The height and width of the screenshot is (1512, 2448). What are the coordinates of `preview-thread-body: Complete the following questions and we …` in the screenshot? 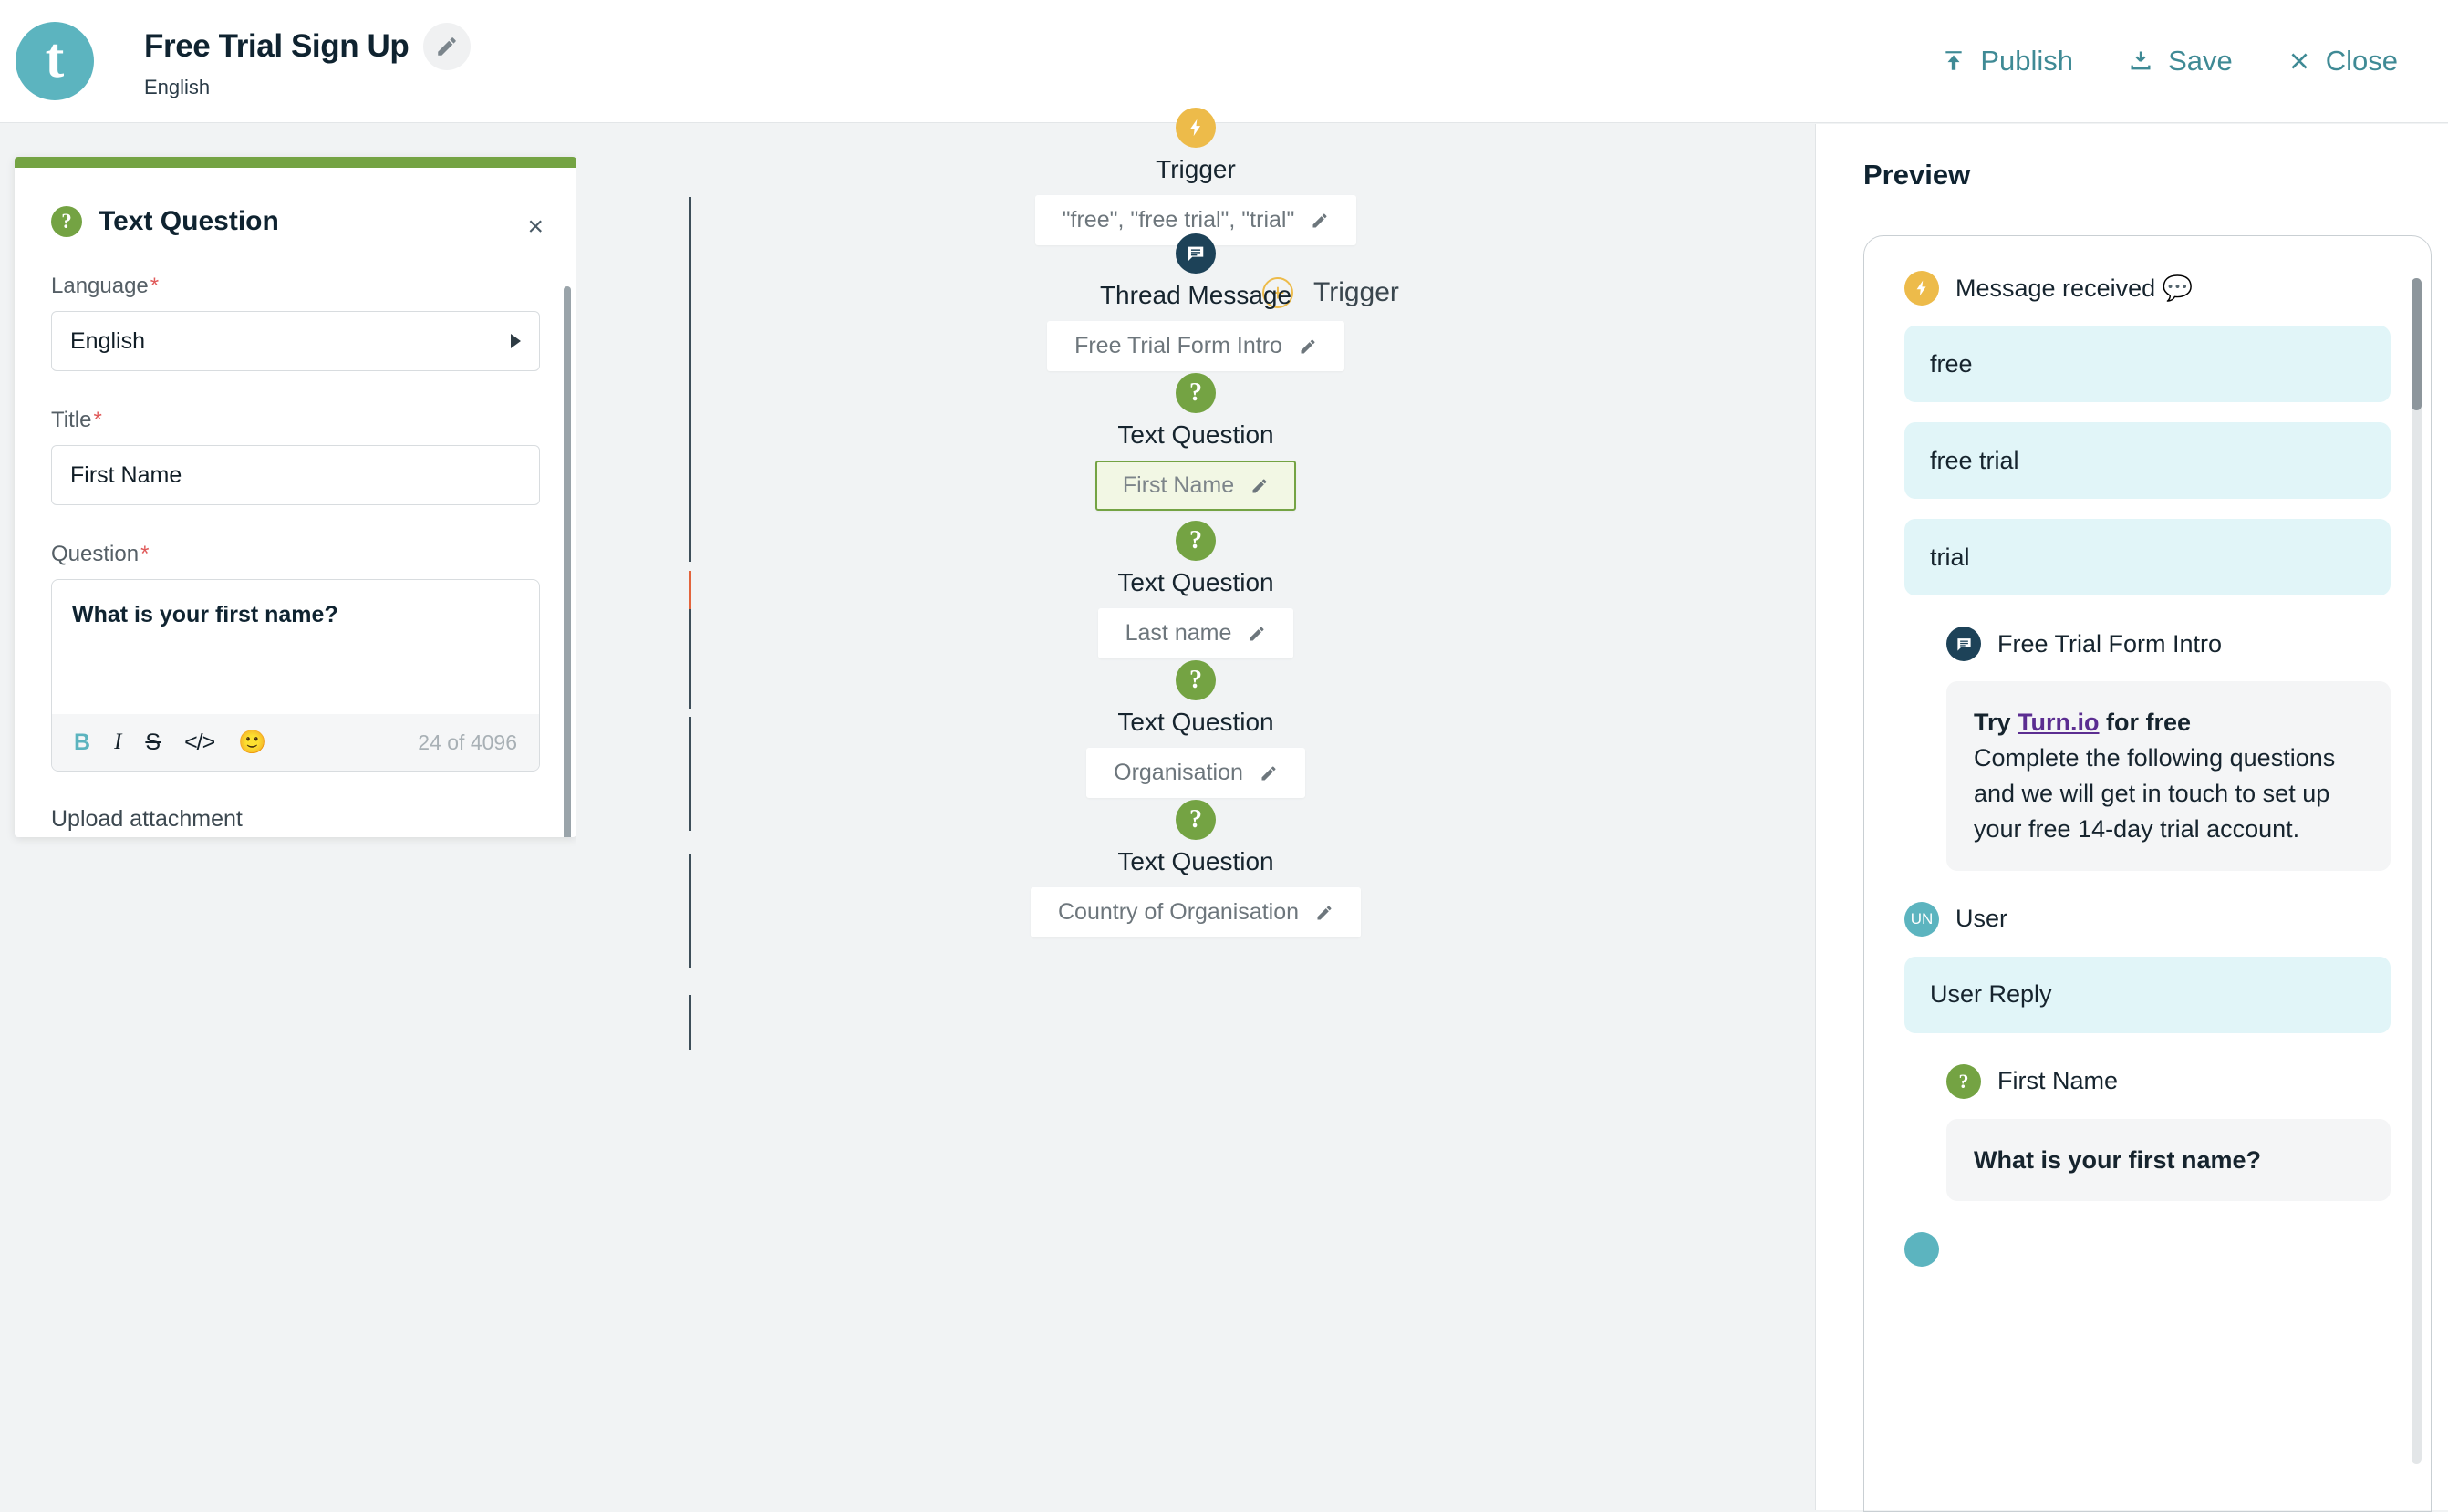 It's located at (2155, 793).